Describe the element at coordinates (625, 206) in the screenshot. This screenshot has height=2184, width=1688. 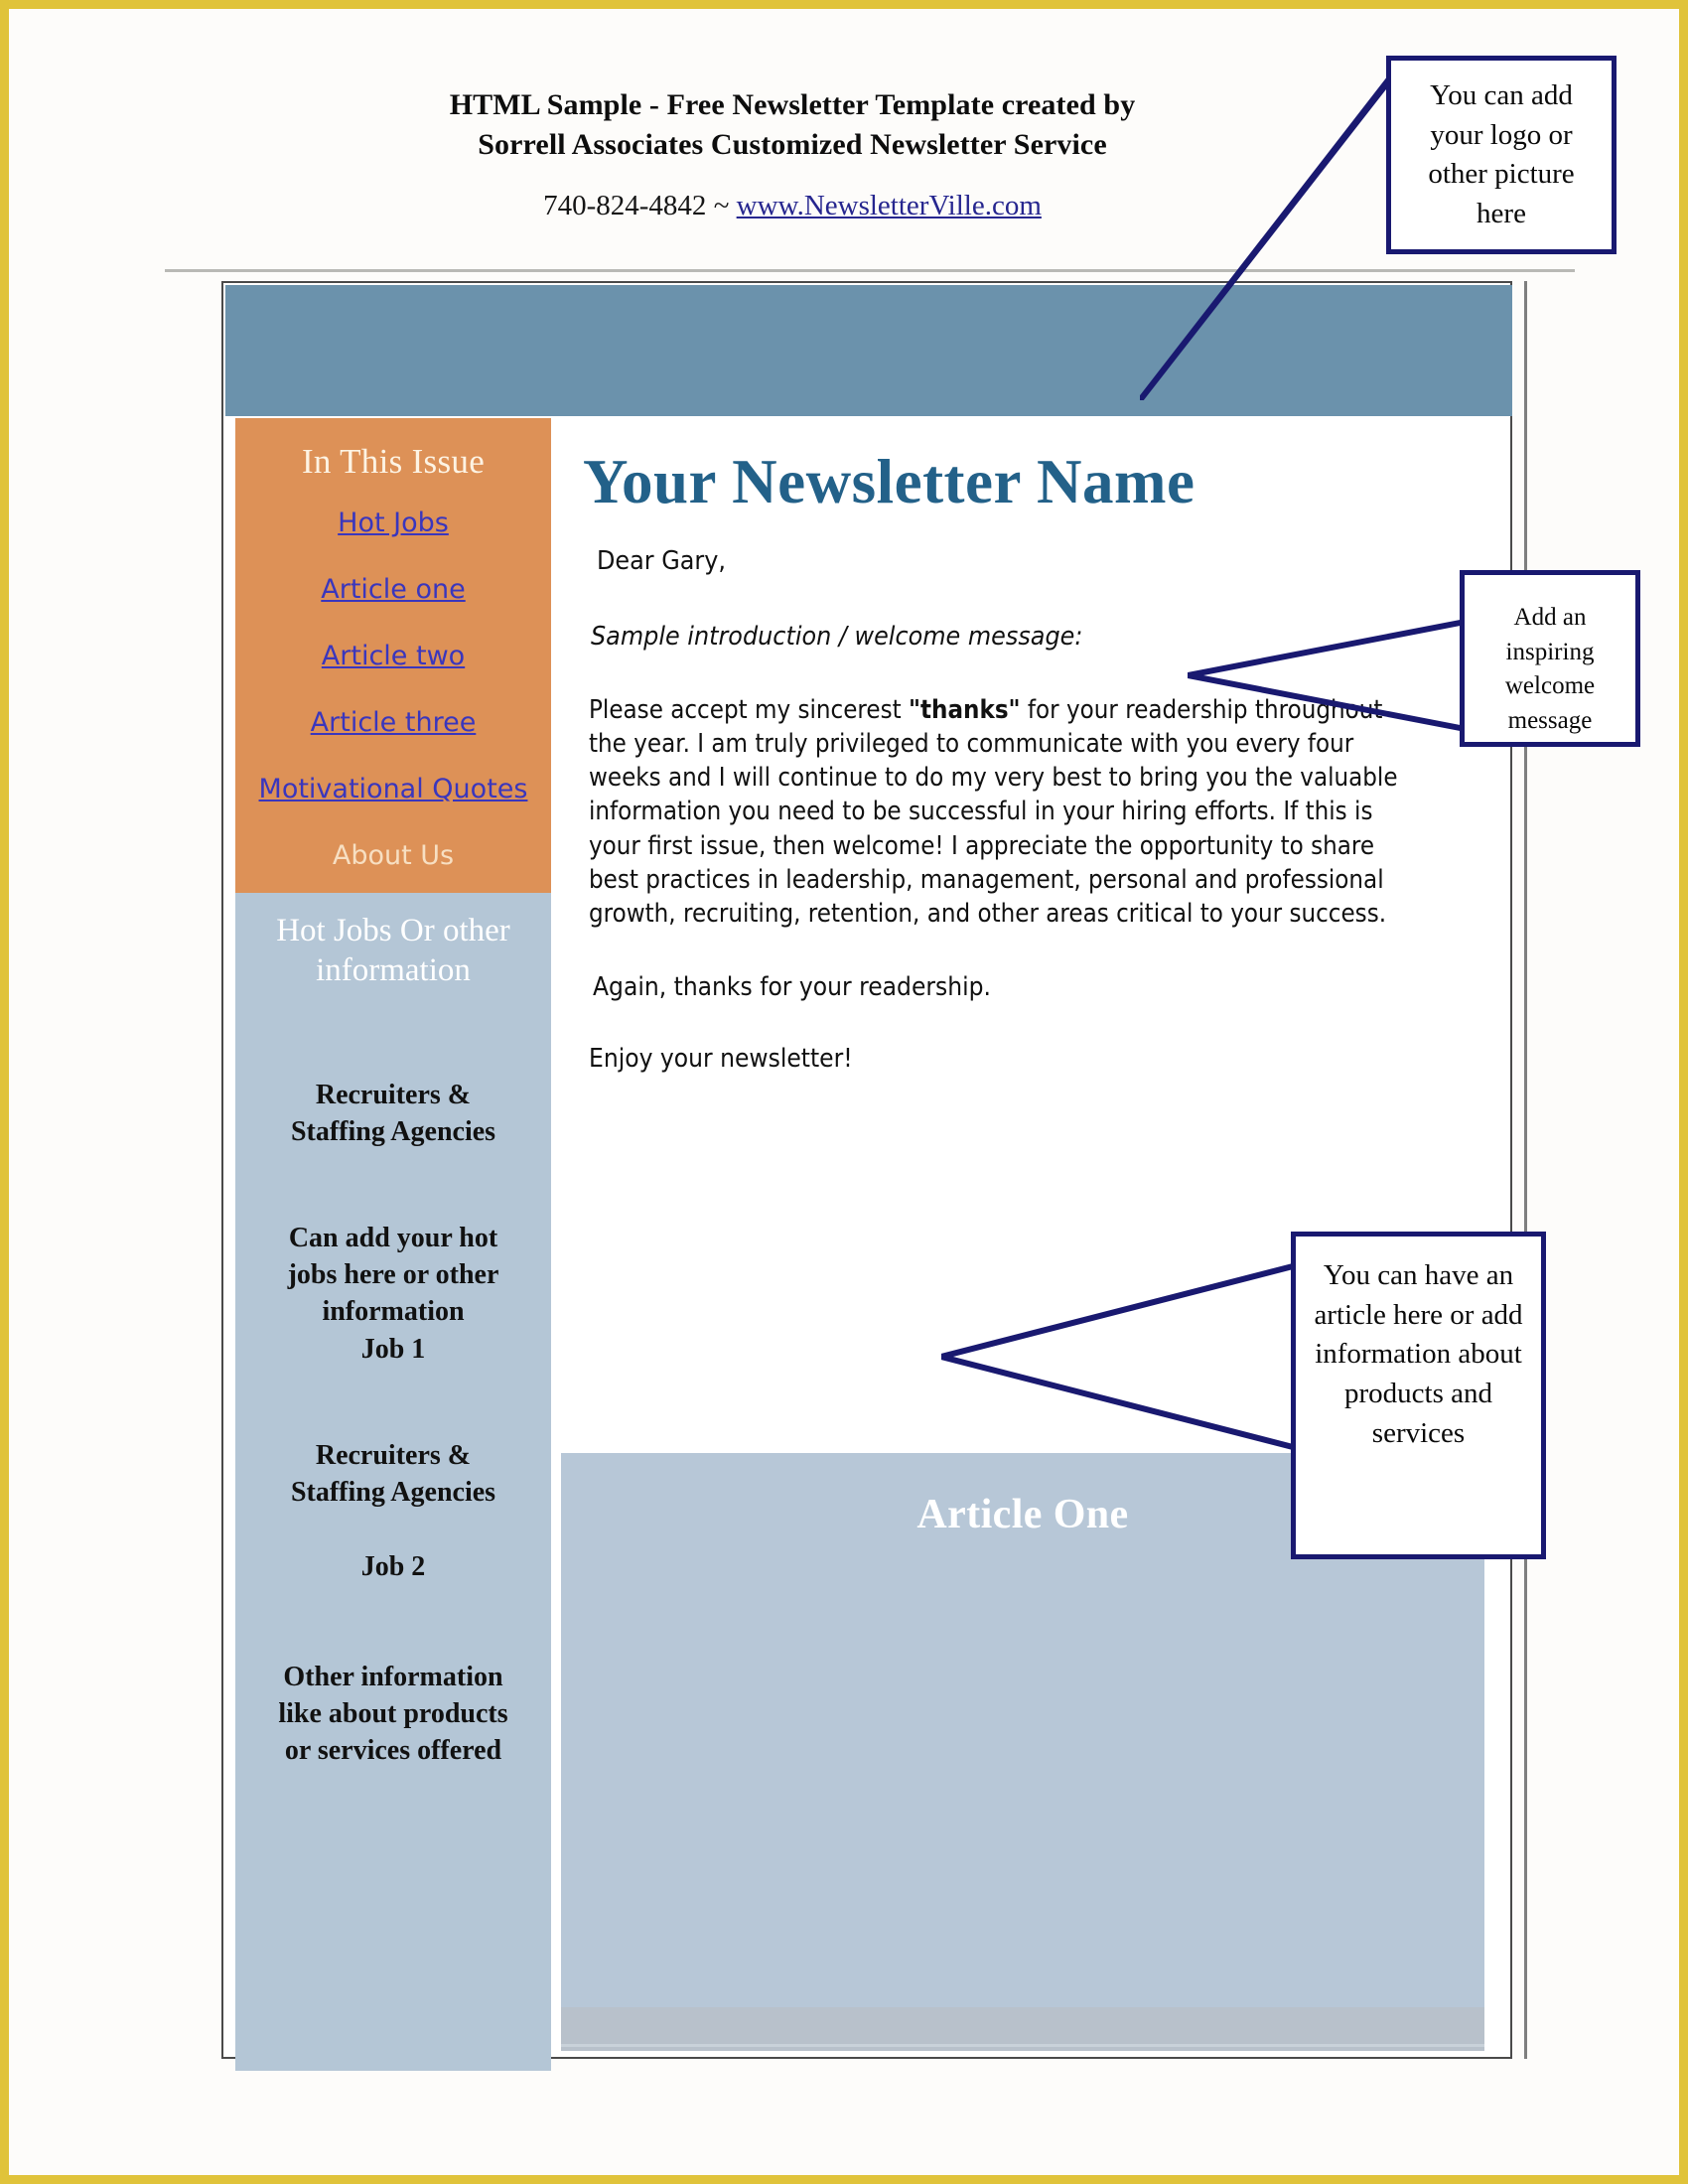
I see `phone-number: 740-824-4842` at that location.